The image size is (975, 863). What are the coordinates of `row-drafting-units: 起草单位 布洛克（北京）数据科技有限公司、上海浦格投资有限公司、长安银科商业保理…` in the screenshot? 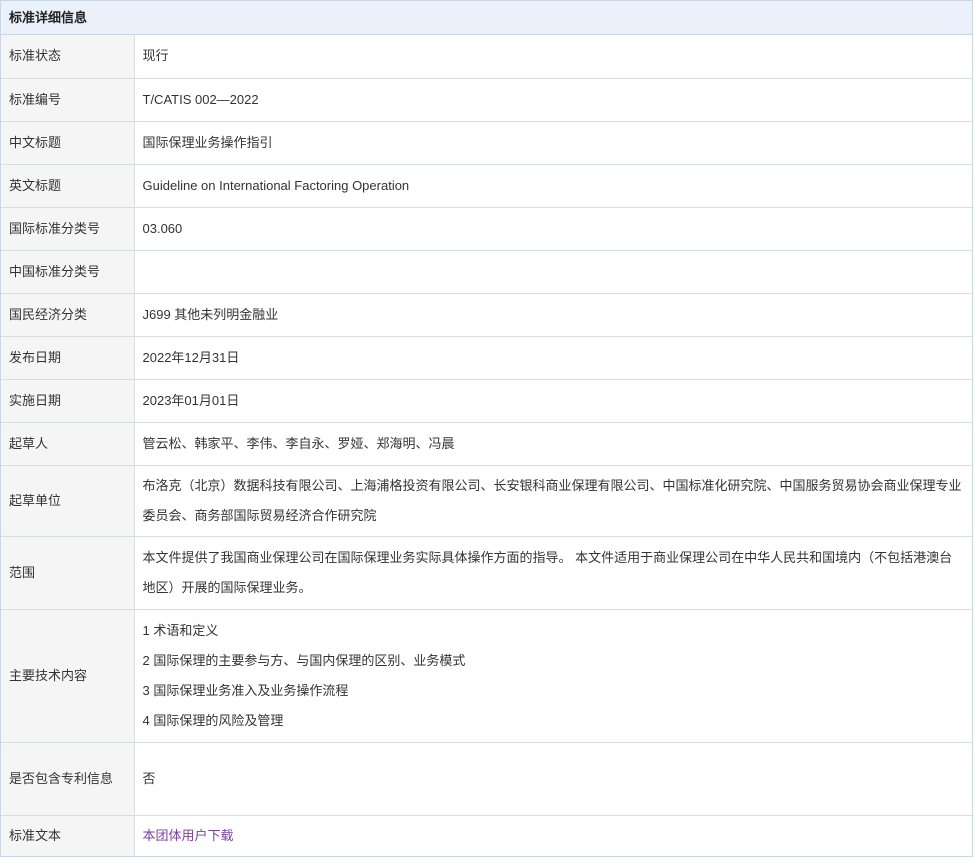 It's located at (486, 500).